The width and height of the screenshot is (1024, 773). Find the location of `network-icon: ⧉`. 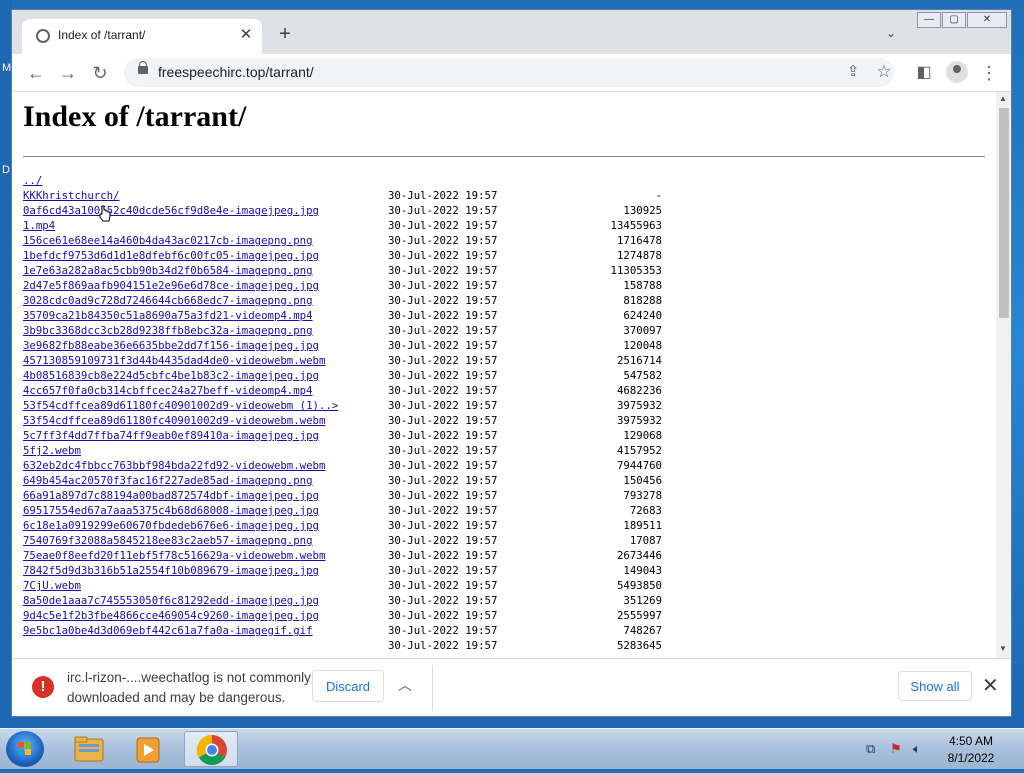

network-icon: ⧉ is located at coordinates (870, 749).